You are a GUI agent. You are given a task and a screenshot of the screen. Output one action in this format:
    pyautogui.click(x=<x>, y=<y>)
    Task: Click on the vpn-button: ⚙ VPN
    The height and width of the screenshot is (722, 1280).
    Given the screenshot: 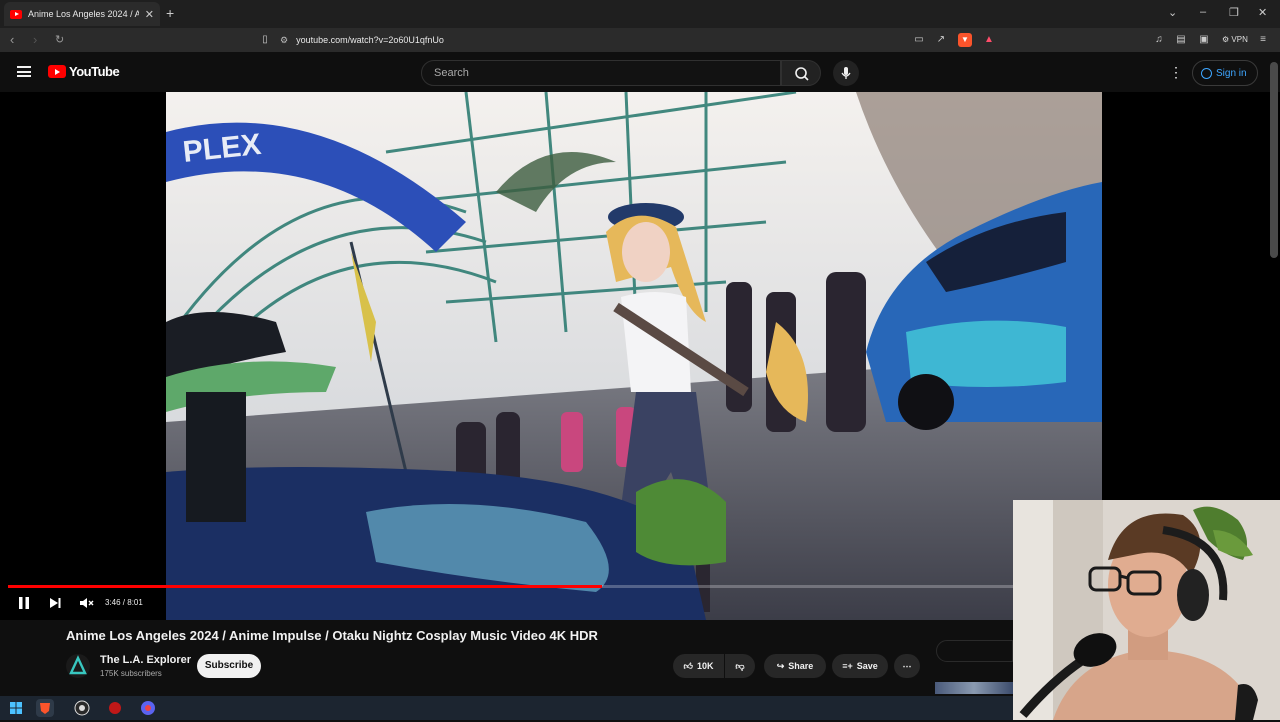 What is the action you would take?
    pyautogui.click(x=1235, y=39)
    